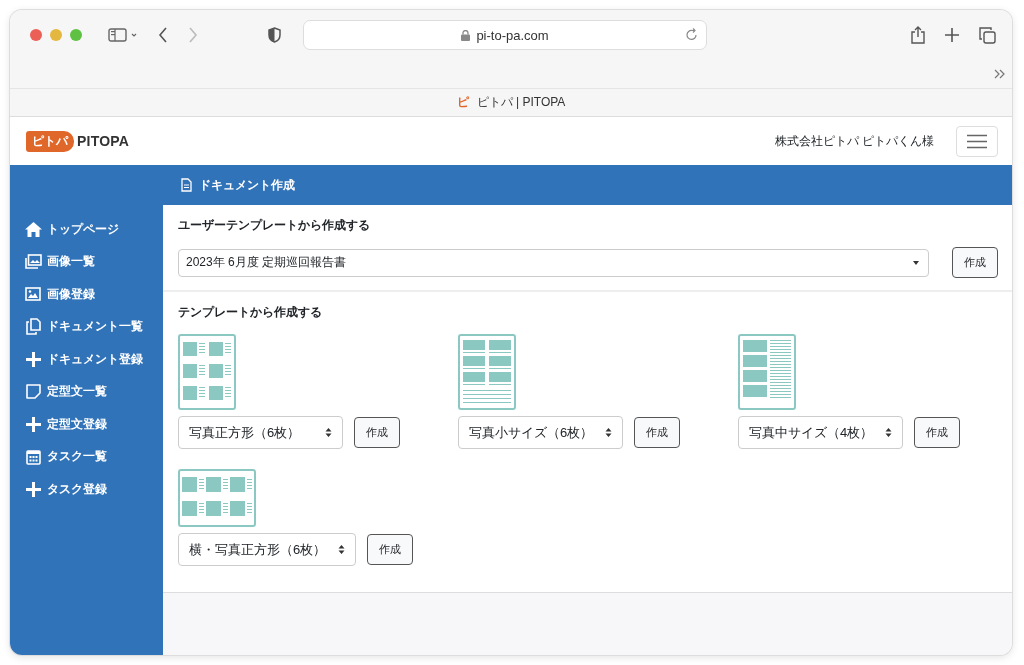 The height and width of the screenshot is (665, 1024). I want to click on menu-icon, so click(977, 141).